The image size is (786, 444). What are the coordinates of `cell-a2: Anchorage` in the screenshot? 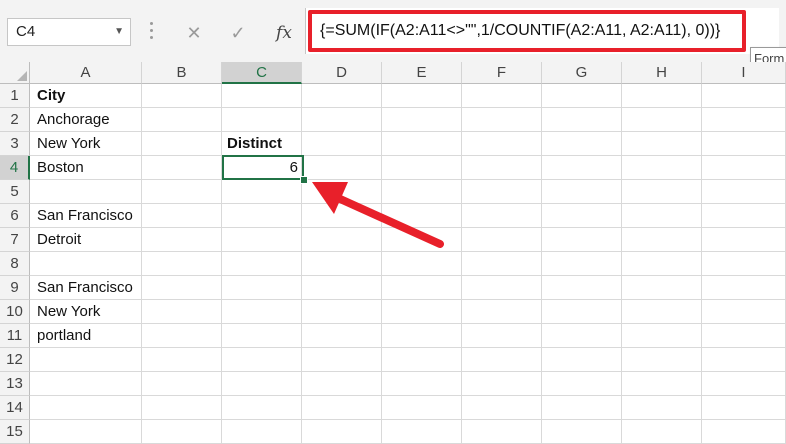 It's located at (86, 120).